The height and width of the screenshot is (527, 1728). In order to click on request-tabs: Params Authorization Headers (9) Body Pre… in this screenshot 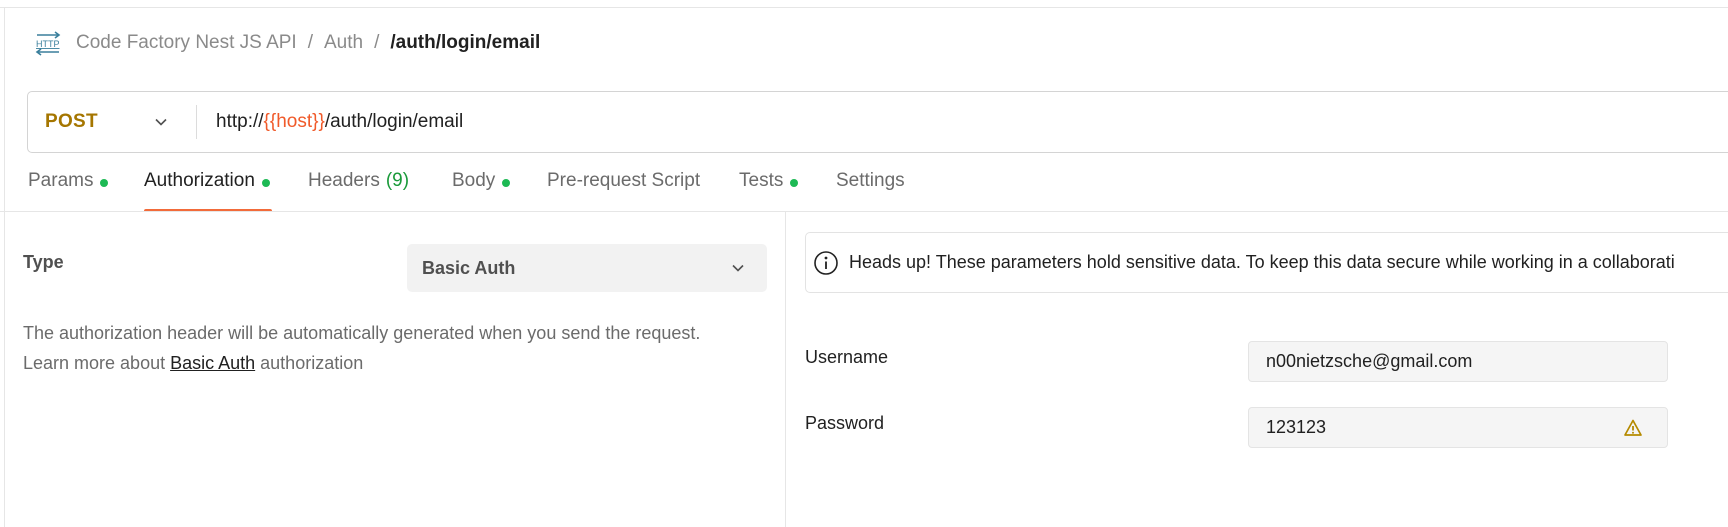, I will do `click(864, 191)`.